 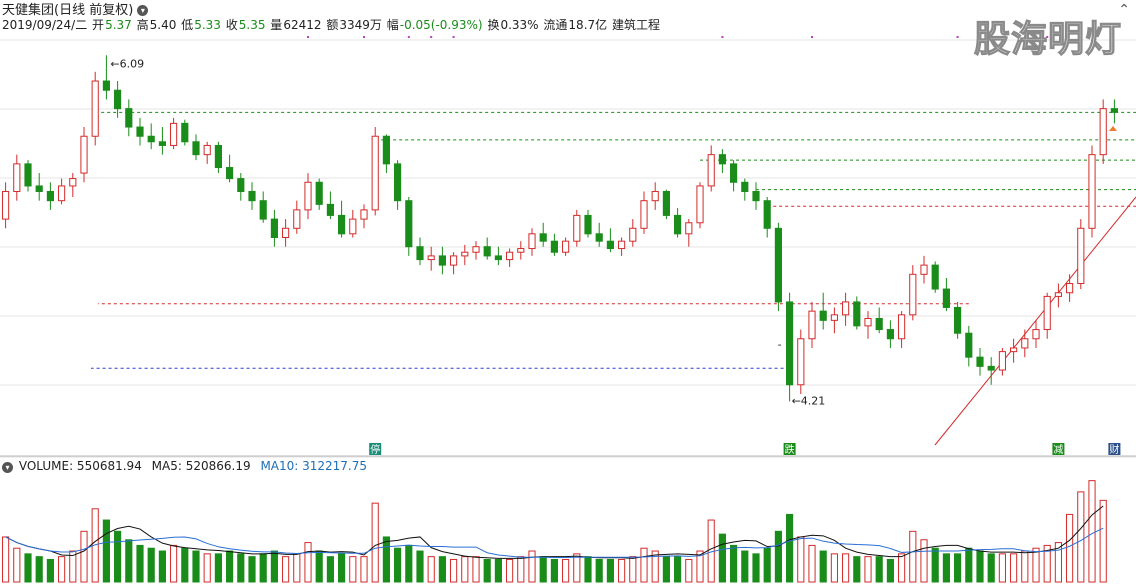 What do you see at coordinates (588, 25) in the screenshot?
I see `float-value: 18.7亿` at bounding box center [588, 25].